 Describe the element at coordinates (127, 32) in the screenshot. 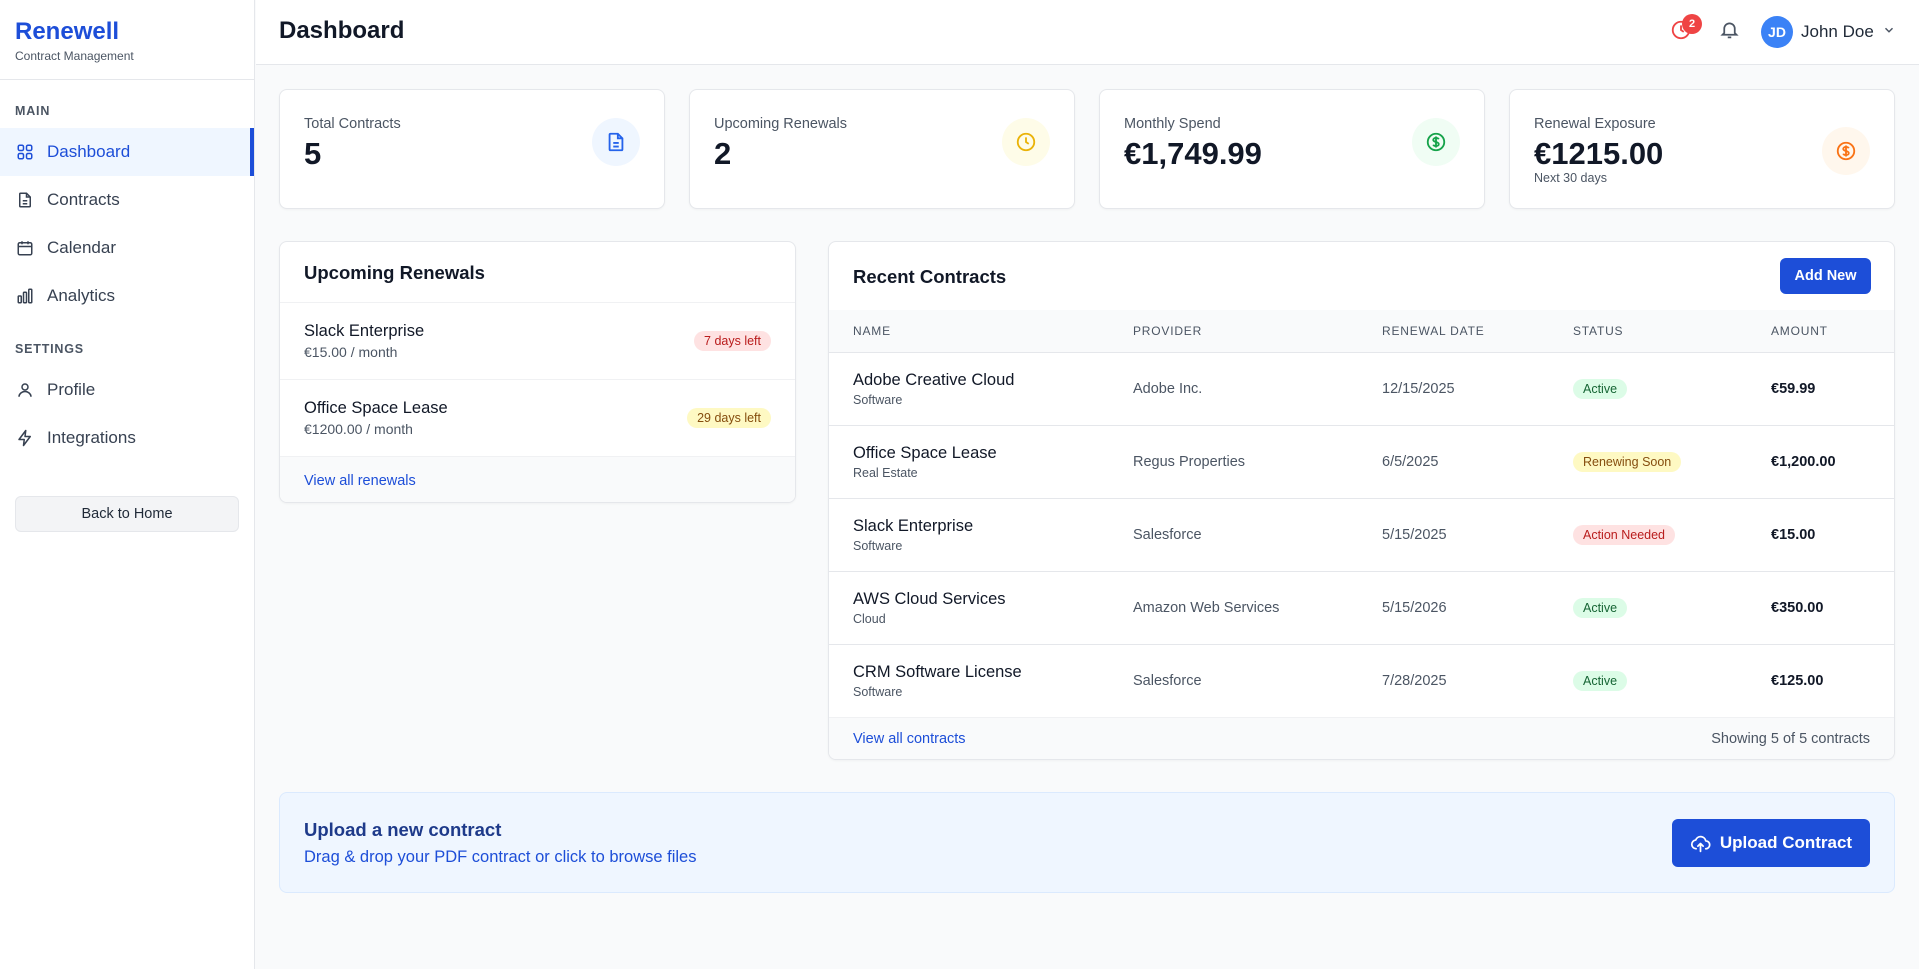

I see `brand-name: Renewell` at that location.